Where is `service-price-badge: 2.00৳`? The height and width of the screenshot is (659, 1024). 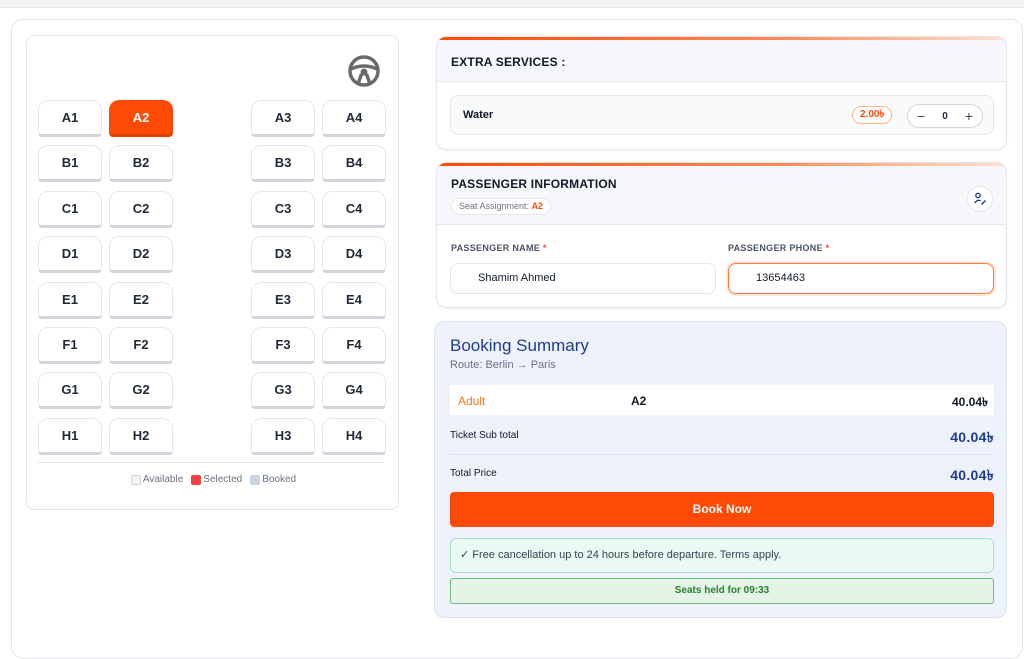
service-price-badge: 2.00৳ is located at coordinates (872, 115).